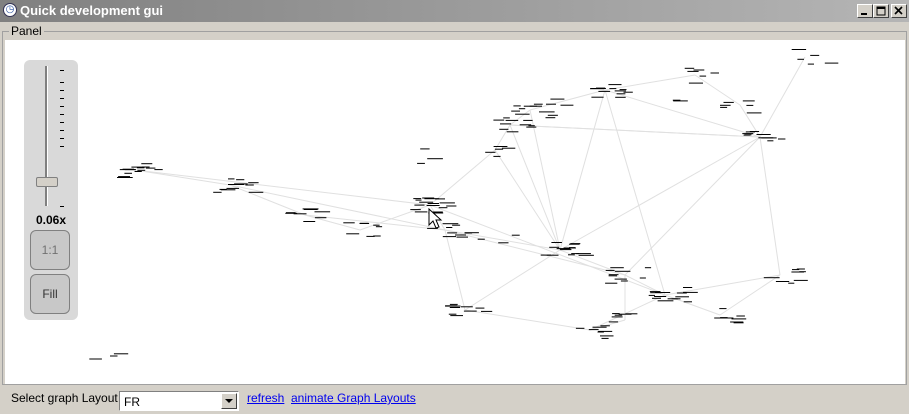 This screenshot has height=414, width=909. What do you see at coordinates (229, 401) in the screenshot?
I see `dropdown-button` at bounding box center [229, 401].